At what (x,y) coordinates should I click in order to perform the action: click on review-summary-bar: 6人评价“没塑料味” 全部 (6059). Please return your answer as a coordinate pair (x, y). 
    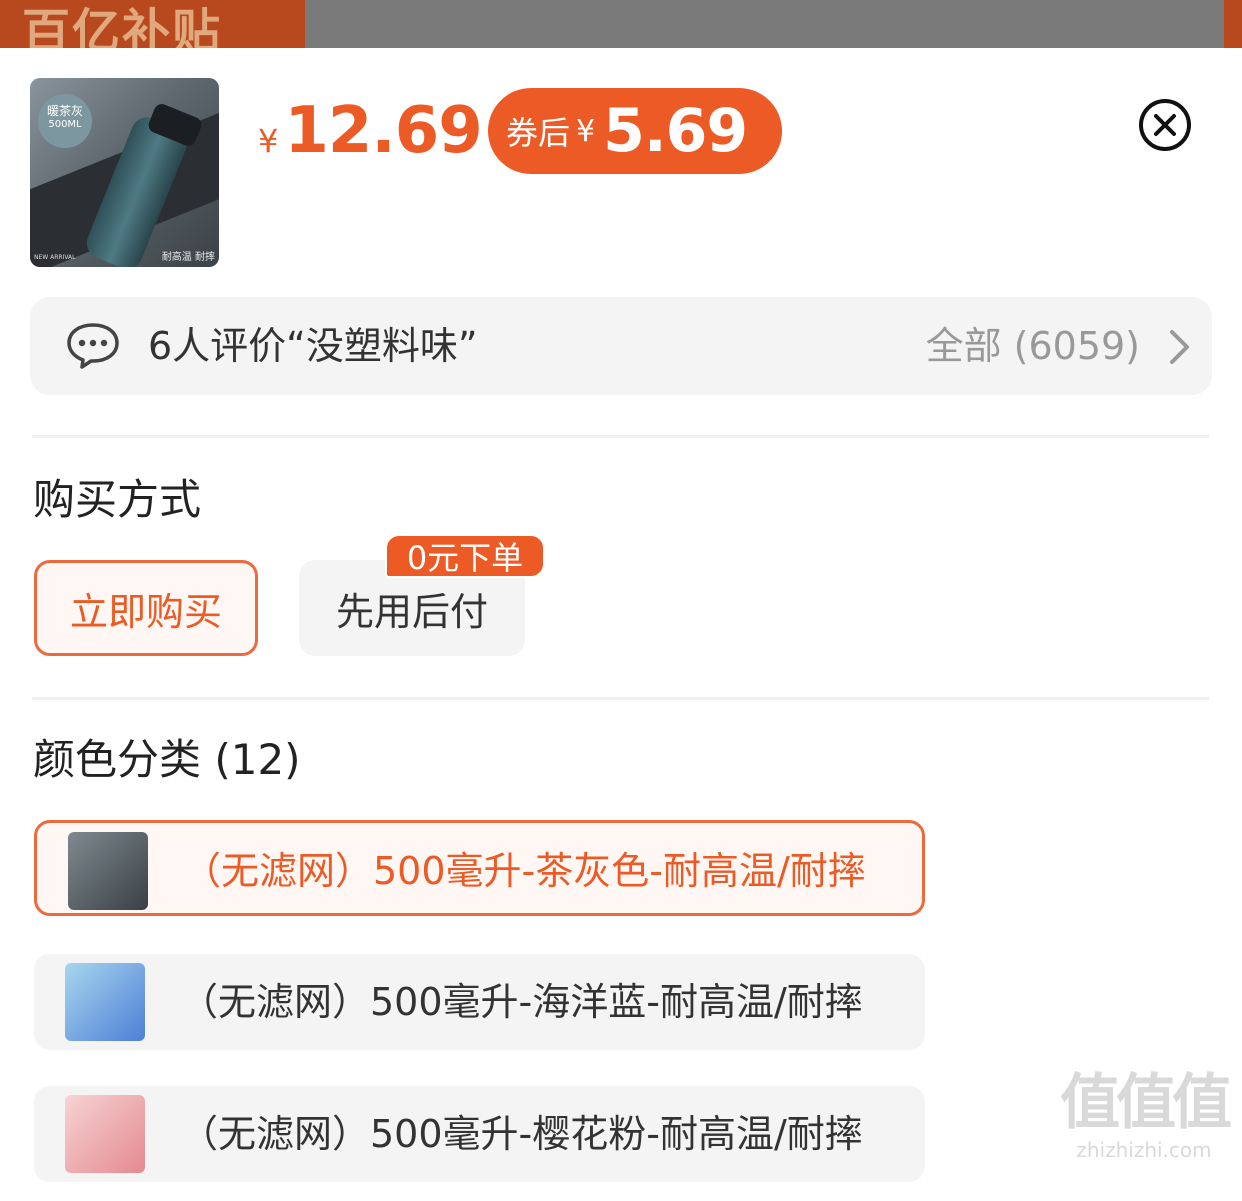
    Looking at the image, I should click on (621, 346).